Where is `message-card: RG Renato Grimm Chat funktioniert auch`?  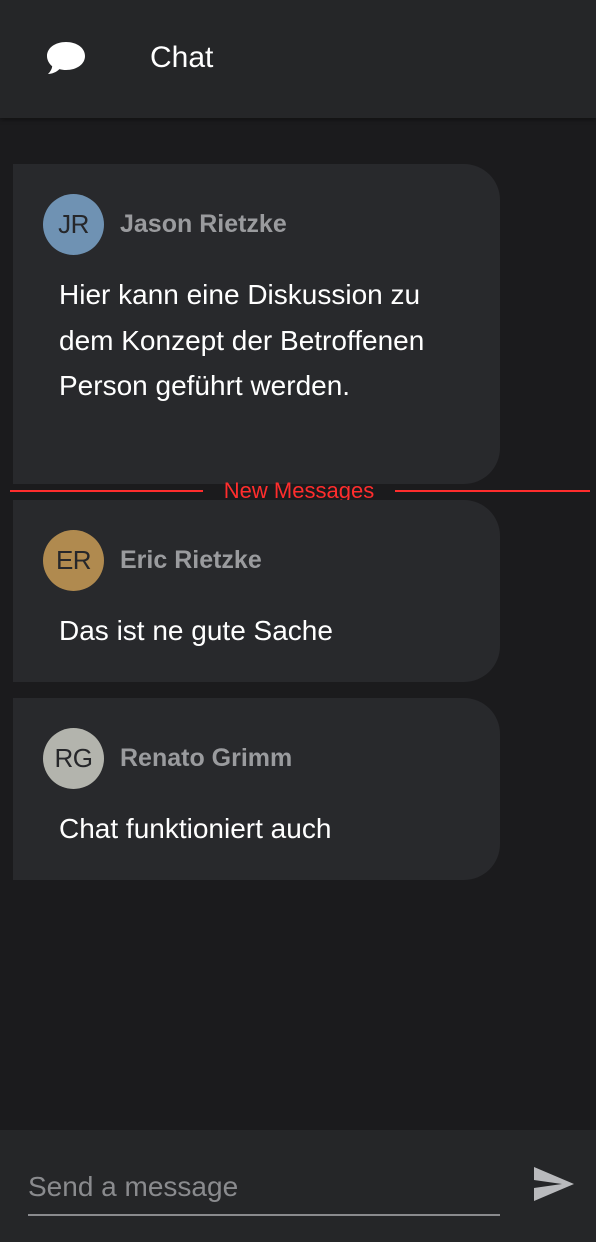 message-card: RG Renato Grimm Chat funktioniert auch is located at coordinates (256, 789).